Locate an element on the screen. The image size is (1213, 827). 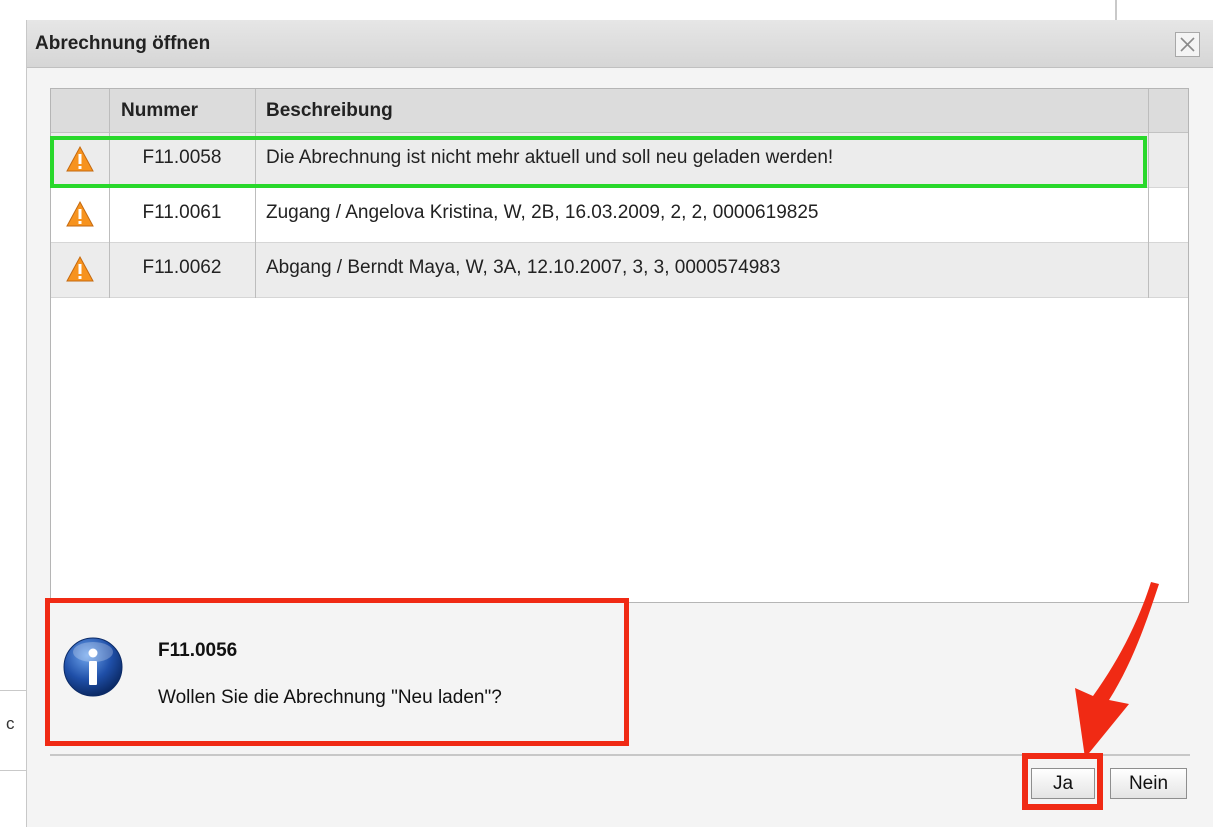
column-header-beschreibung: Beschreibung is located at coordinates (329, 110).